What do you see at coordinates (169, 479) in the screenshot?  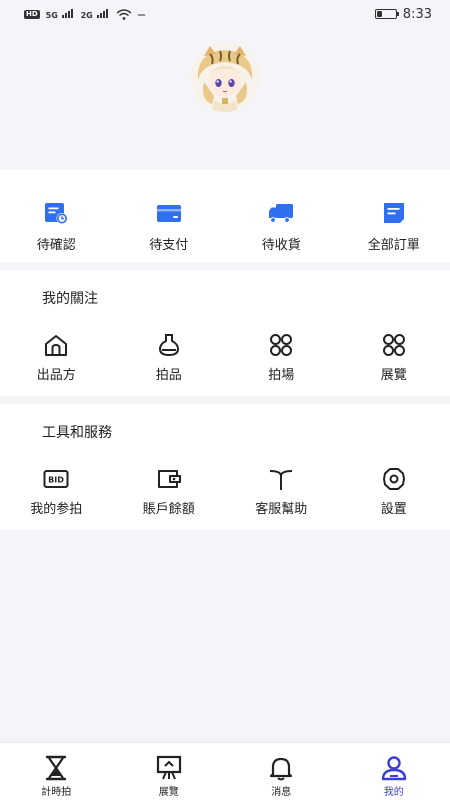 I see `wallet-icon` at bounding box center [169, 479].